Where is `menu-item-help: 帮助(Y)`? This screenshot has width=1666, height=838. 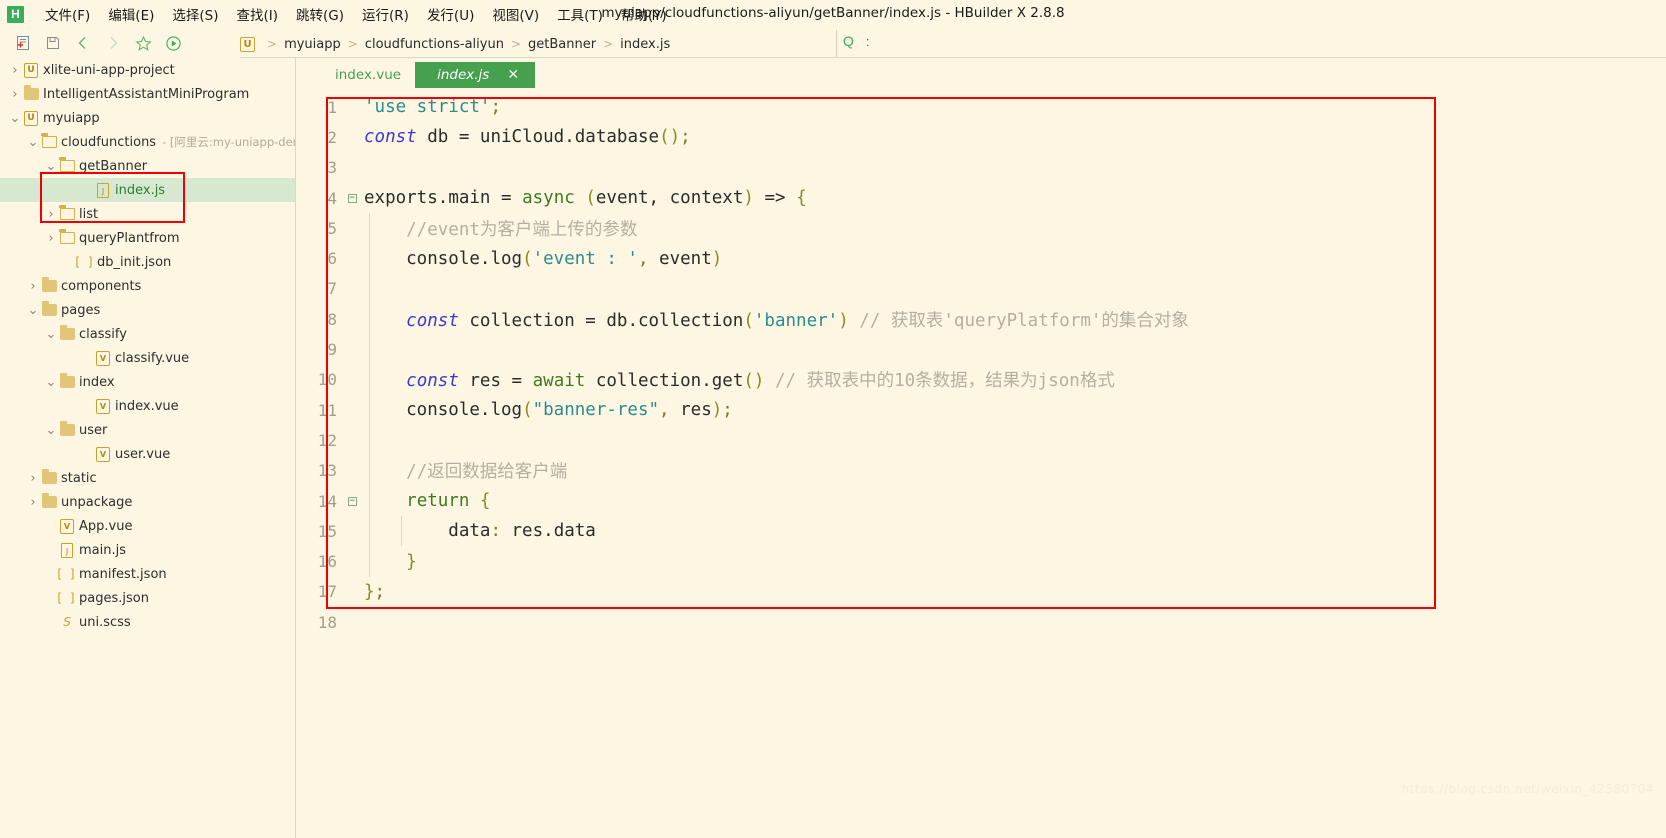 menu-item-help: 帮助(Y) is located at coordinates (644, 14).